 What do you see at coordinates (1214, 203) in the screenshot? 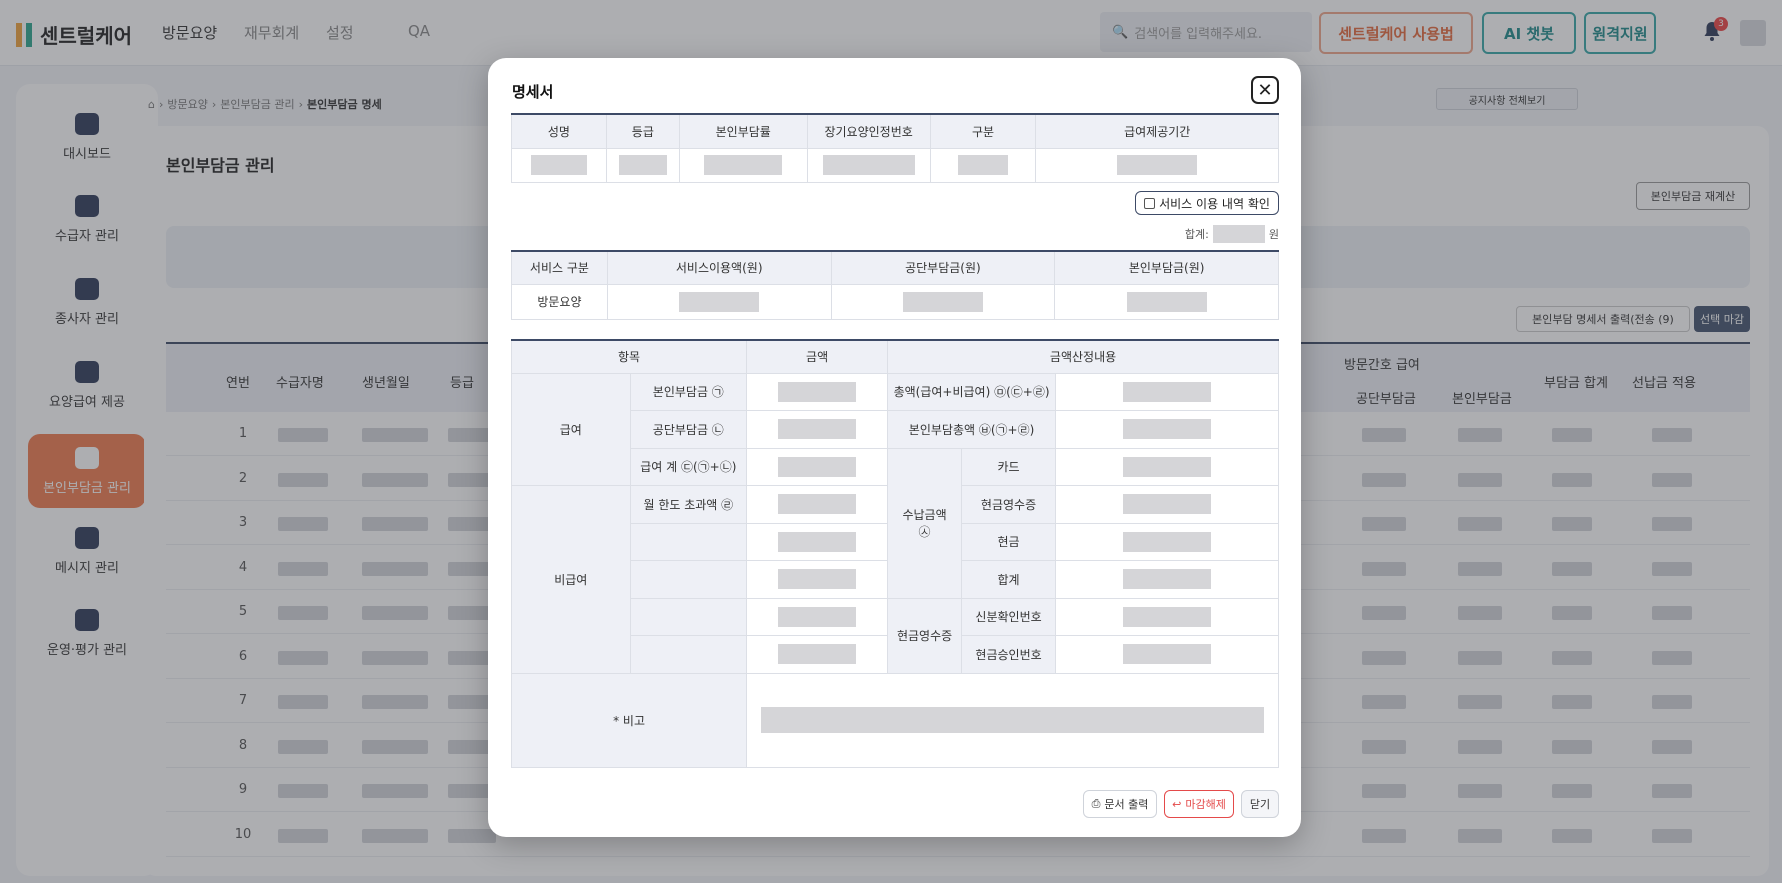
I see `service-history-label: 서비스 이용 내역 확인` at bounding box center [1214, 203].